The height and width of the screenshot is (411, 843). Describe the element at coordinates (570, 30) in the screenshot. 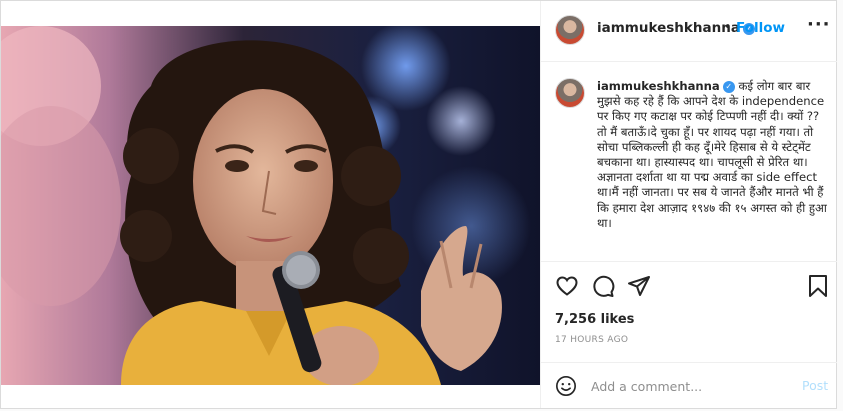

I see `avatar` at that location.